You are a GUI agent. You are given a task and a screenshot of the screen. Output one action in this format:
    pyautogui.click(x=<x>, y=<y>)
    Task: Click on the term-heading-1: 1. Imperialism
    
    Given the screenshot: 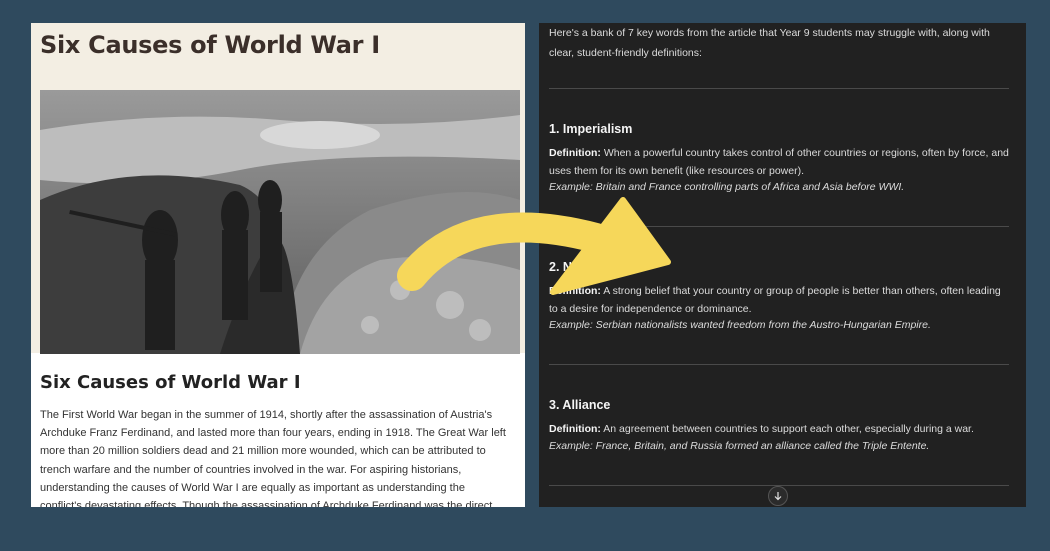 What is the action you would take?
    pyautogui.click(x=591, y=129)
    